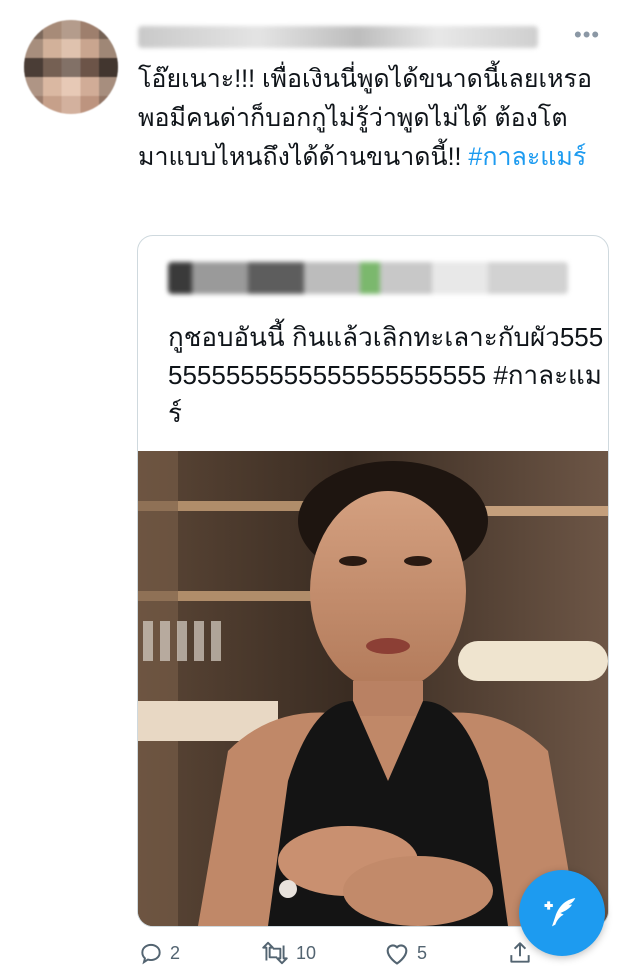 Image resolution: width=620 pixels, height=979 pixels. Describe the element at coordinates (587, 35) in the screenshot. I see `more-icon: •••` at that location.